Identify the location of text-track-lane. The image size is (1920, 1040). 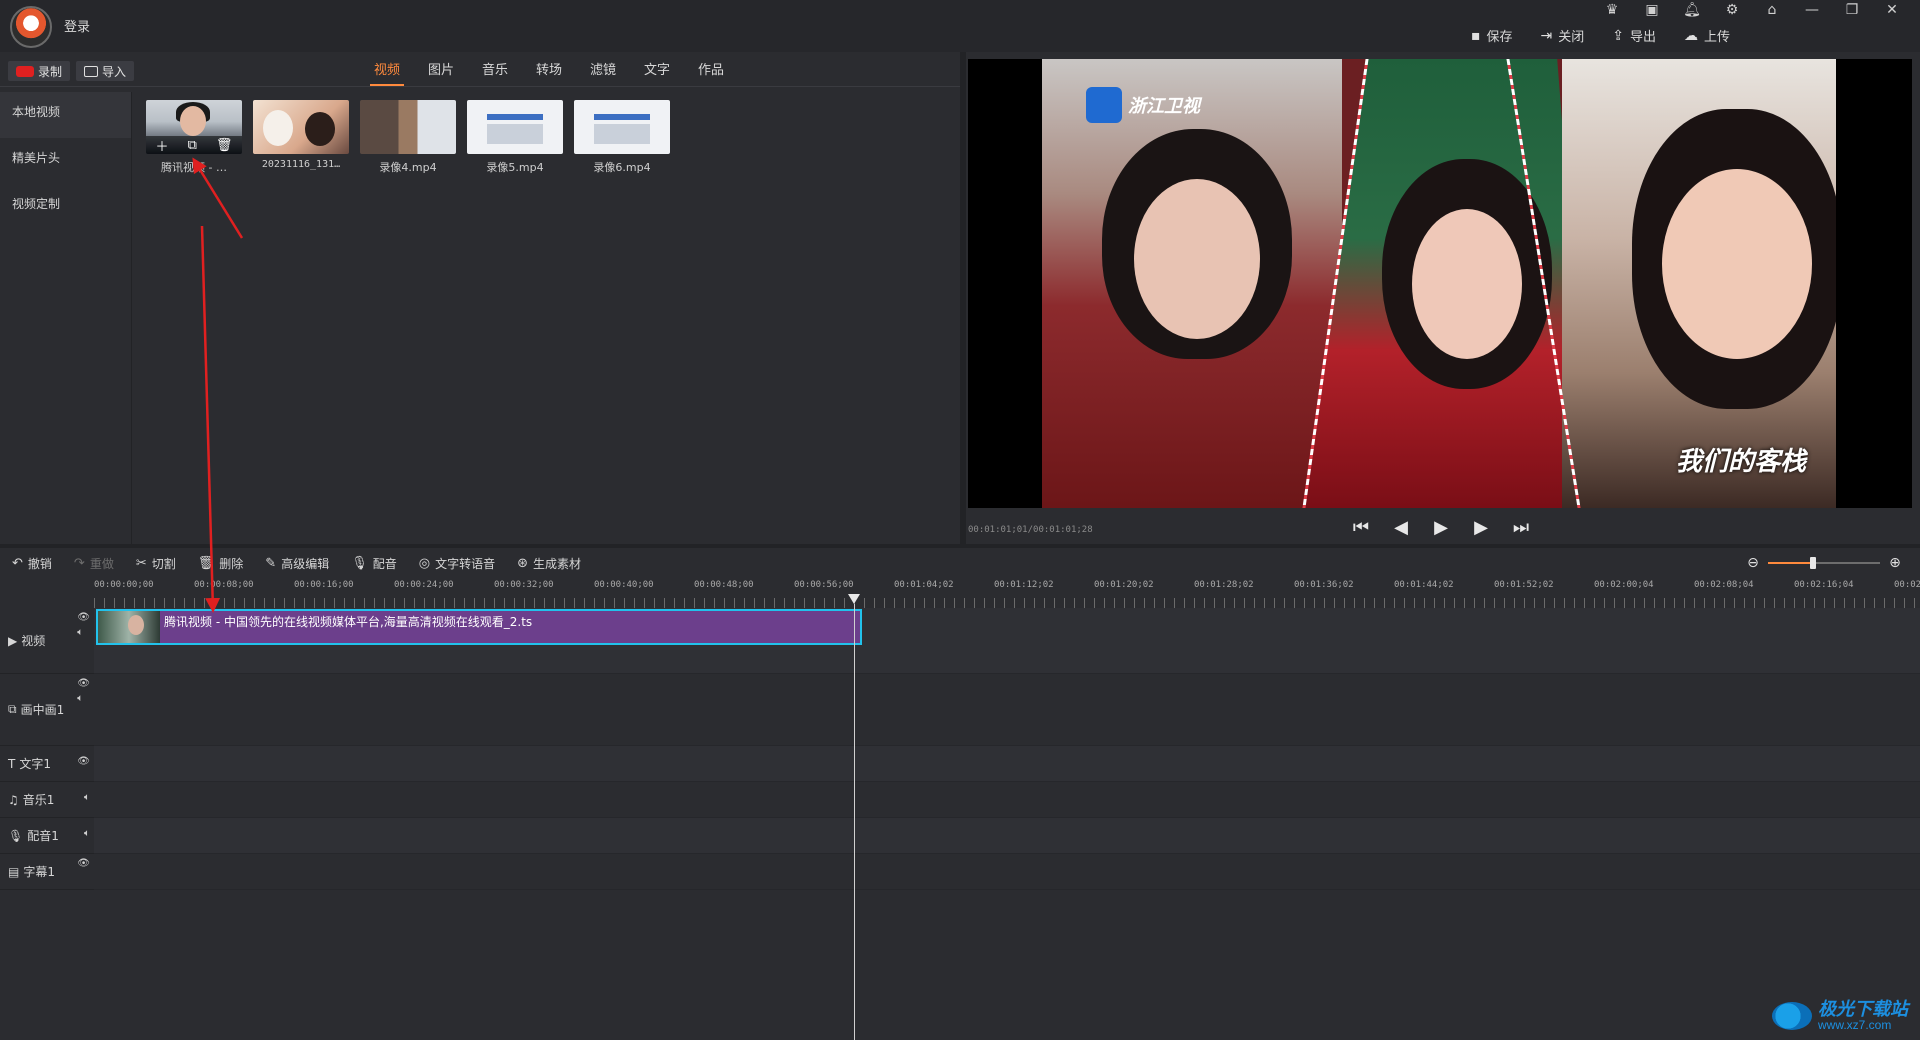
(1007, 764).